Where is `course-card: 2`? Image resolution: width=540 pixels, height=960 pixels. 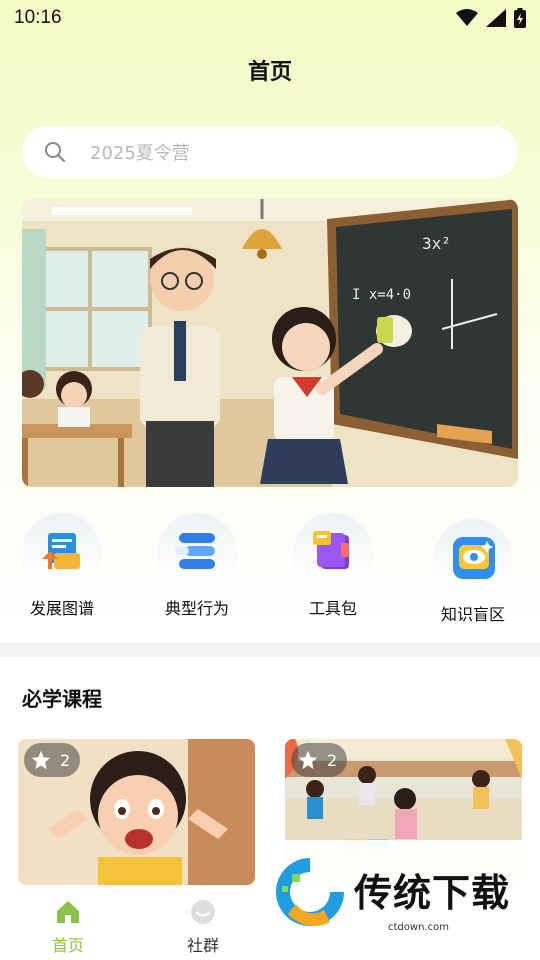
course-card: 2 is located at coordinates (136, 812).